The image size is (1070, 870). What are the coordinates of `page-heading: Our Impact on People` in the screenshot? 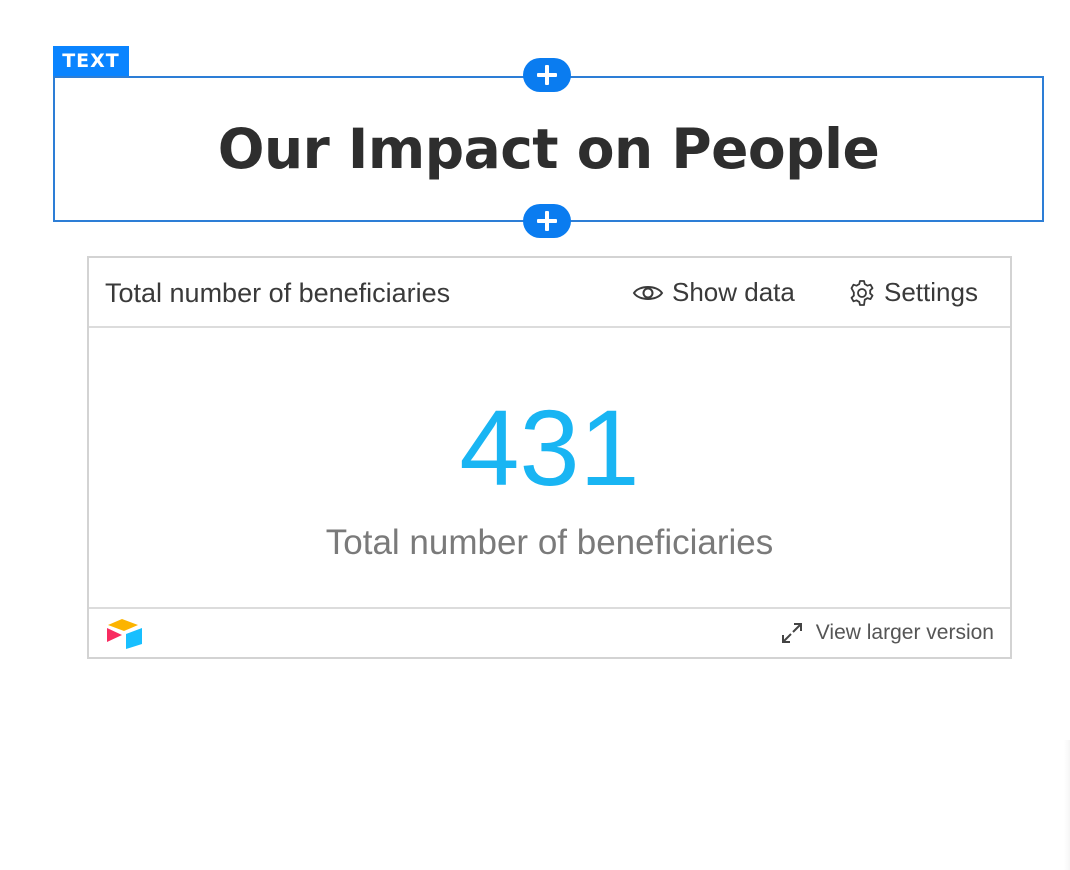 It's located at (549, 149).